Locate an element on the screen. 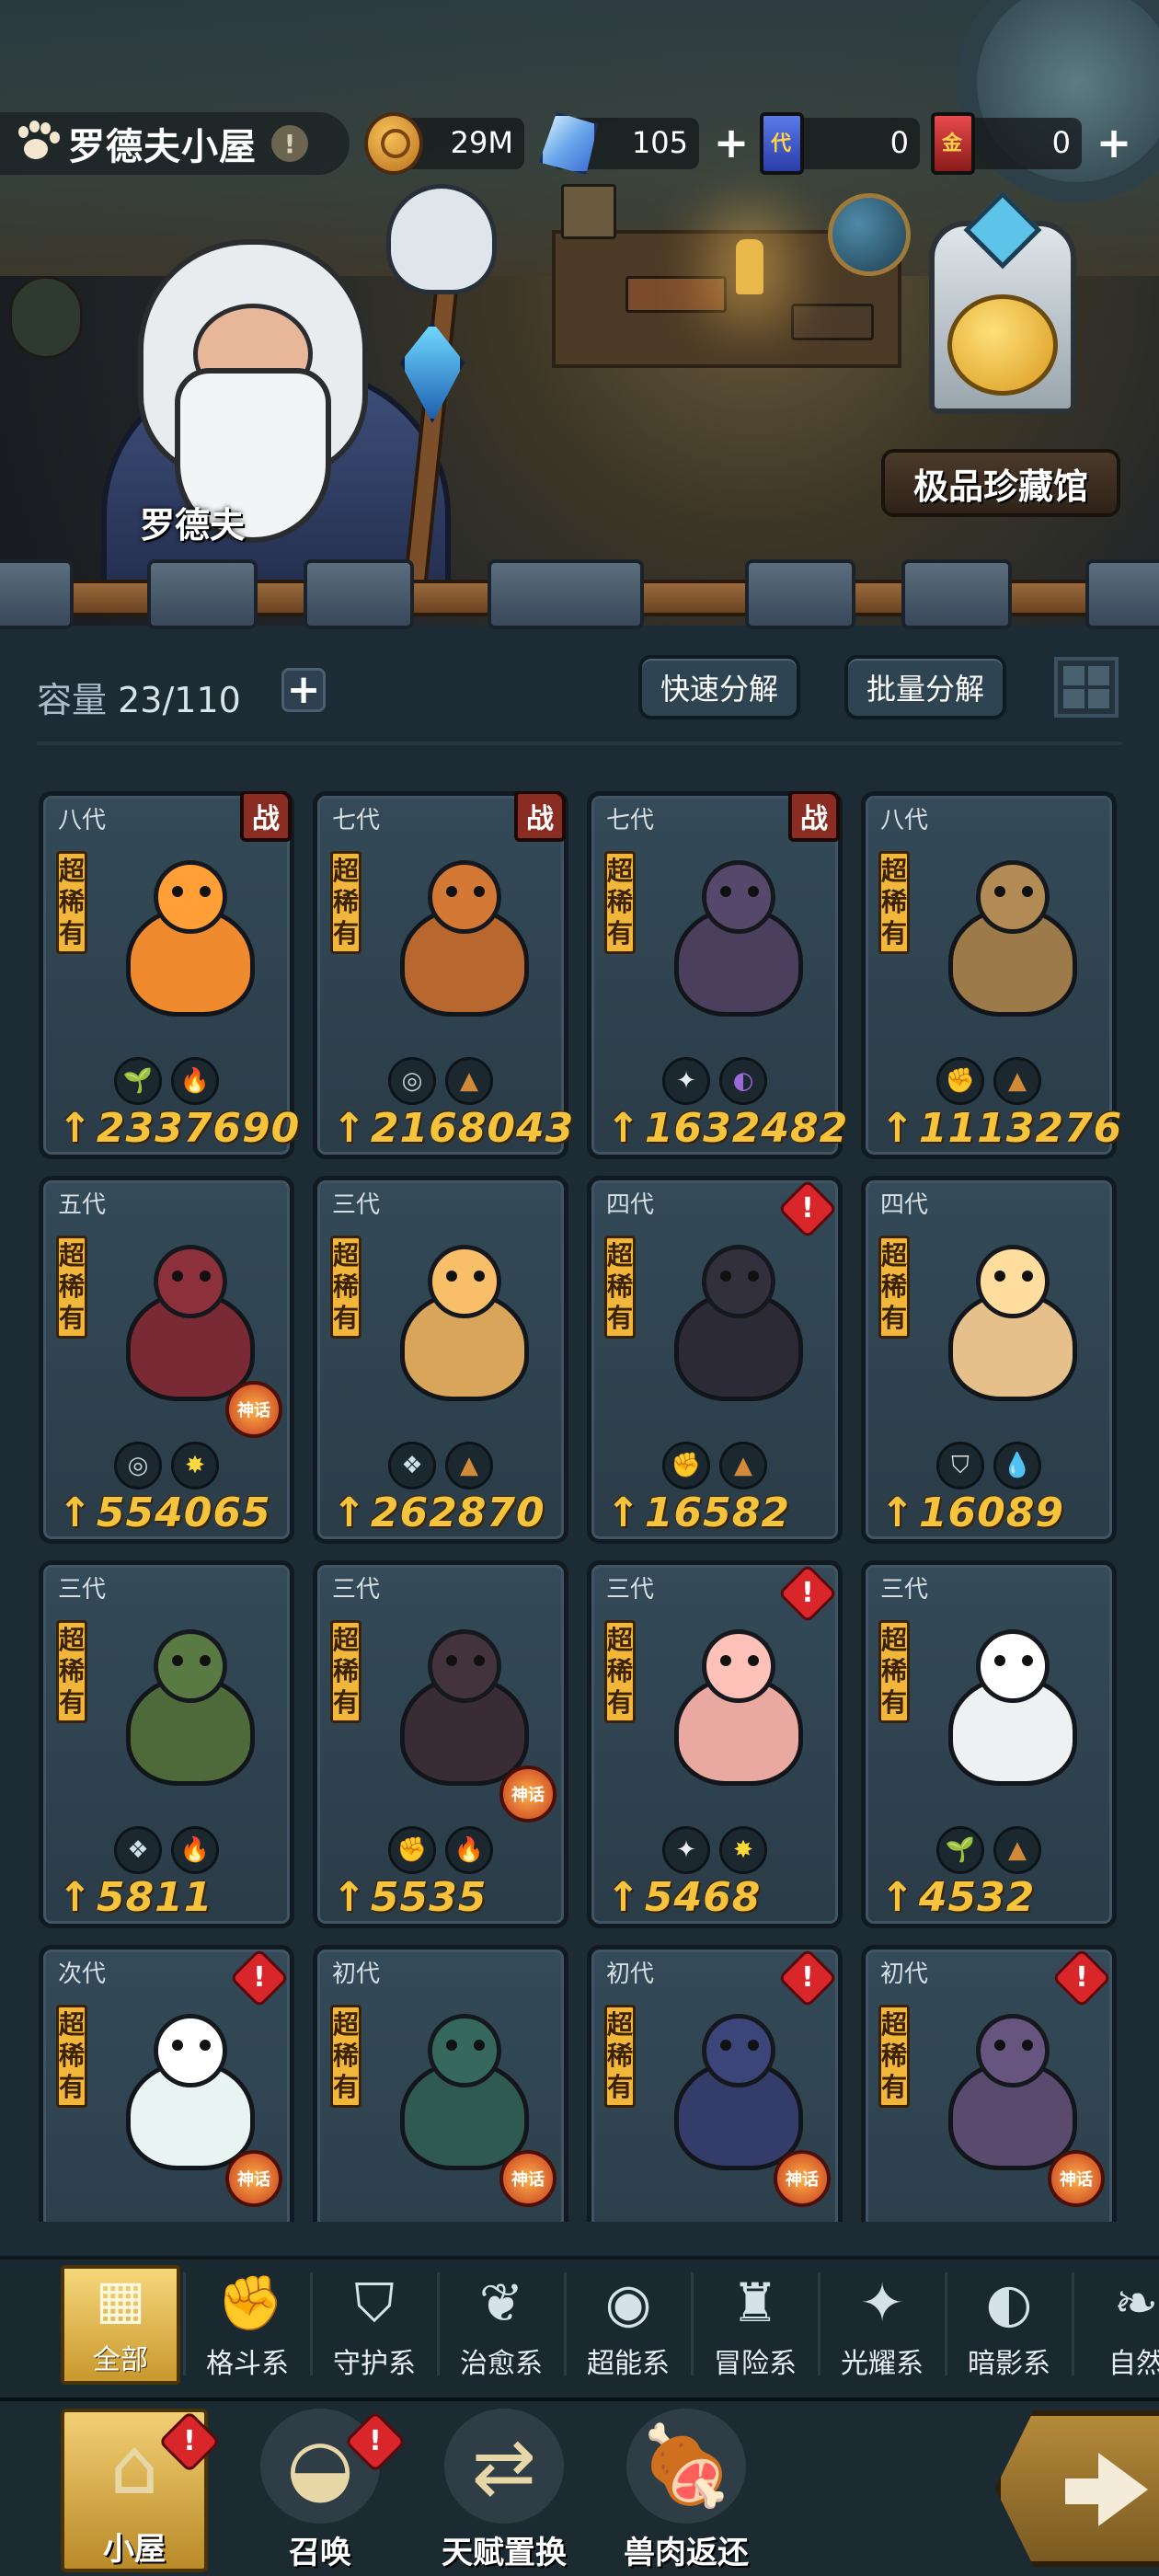 This screenshot has height=2576, width=1159. category-tab: ♜ 冒险系 is located at coordinates (755, 2325).